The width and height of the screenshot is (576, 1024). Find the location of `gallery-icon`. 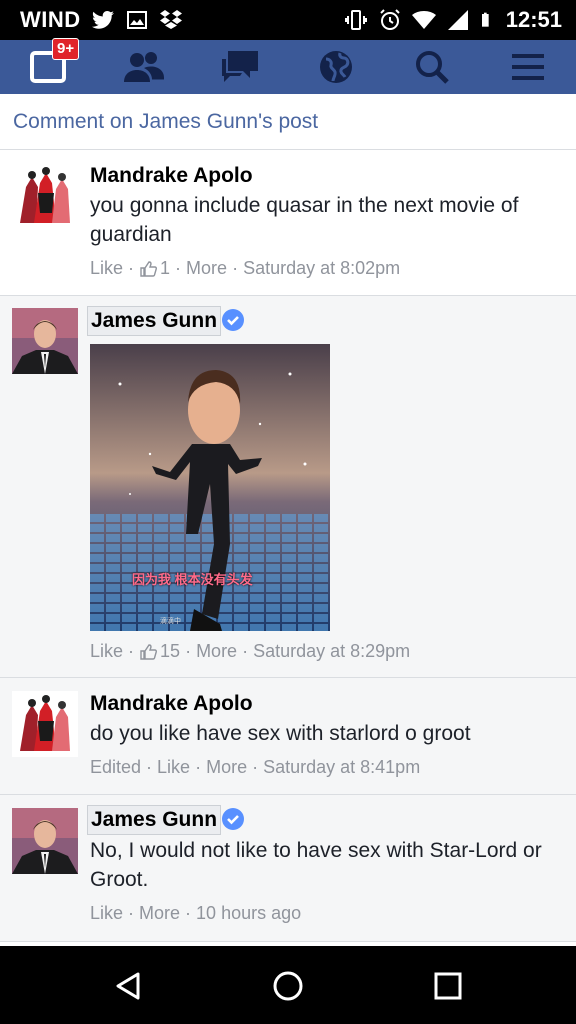

gallery-icon is located at coordinates (136, 20).